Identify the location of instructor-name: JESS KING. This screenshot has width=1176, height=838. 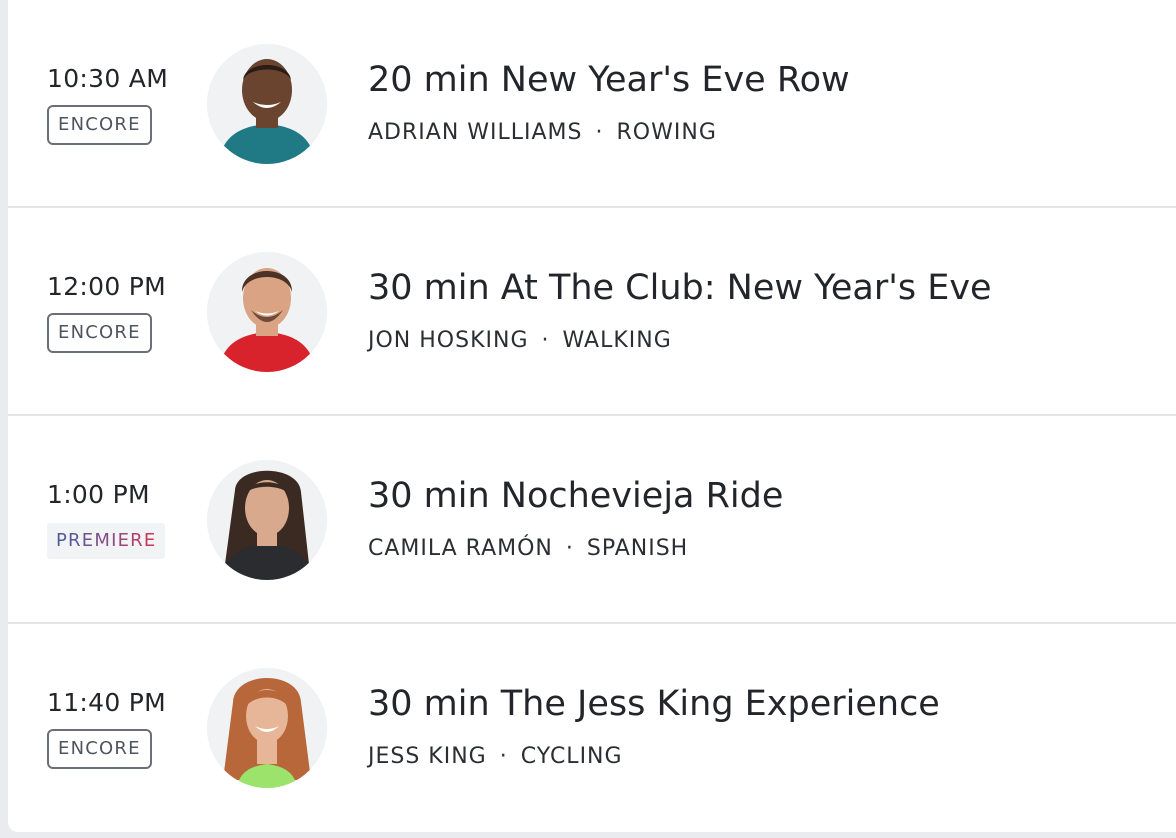
(427, 756).